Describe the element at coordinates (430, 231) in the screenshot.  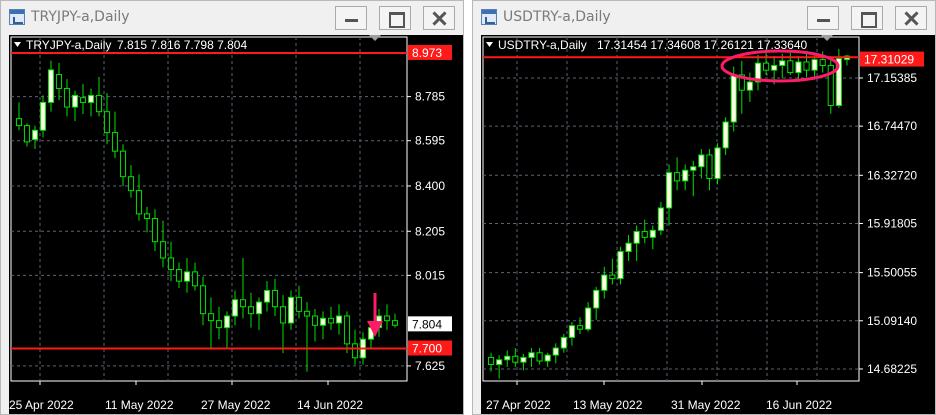
I see `y-tick-label: 8.205` at that location.